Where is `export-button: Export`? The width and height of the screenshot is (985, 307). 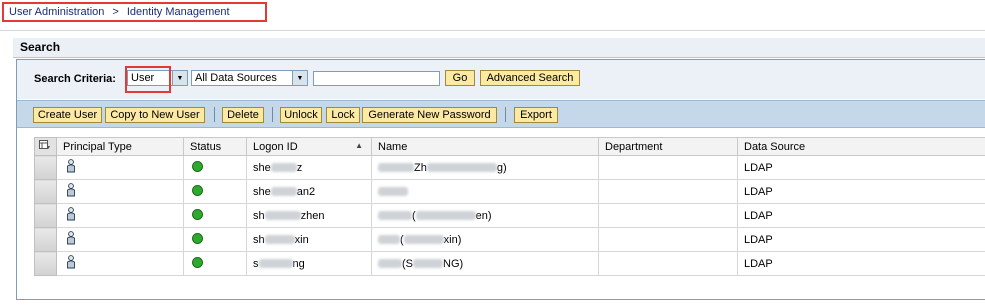 export-button: Export is located at coordinates (536, 115).